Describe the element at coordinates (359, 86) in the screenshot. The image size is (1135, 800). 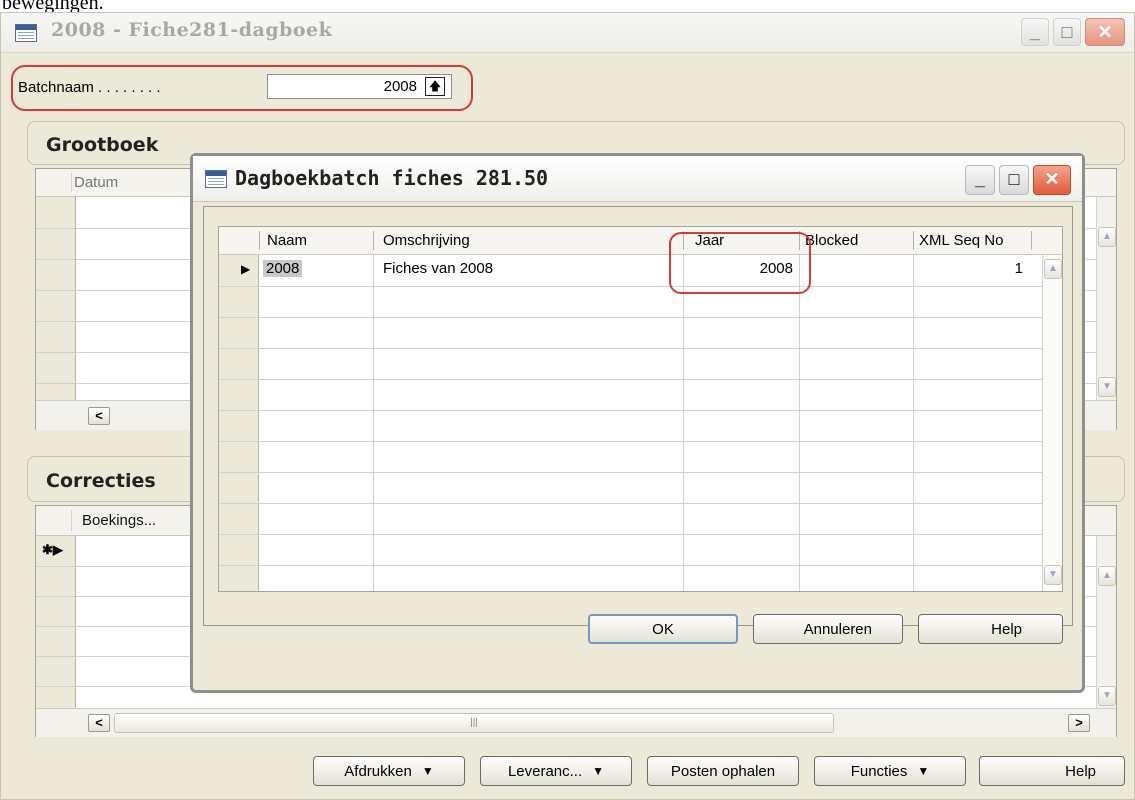
I see `batch-input: 2008 🡅` at that location.